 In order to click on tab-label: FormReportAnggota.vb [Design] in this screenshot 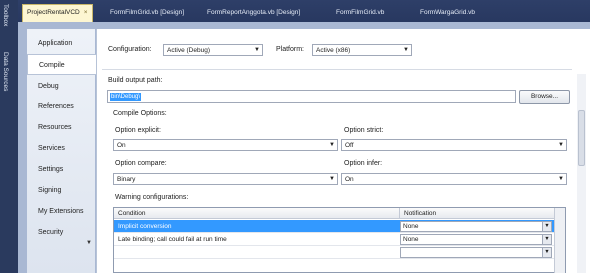, I will do `click(254, 12)`.